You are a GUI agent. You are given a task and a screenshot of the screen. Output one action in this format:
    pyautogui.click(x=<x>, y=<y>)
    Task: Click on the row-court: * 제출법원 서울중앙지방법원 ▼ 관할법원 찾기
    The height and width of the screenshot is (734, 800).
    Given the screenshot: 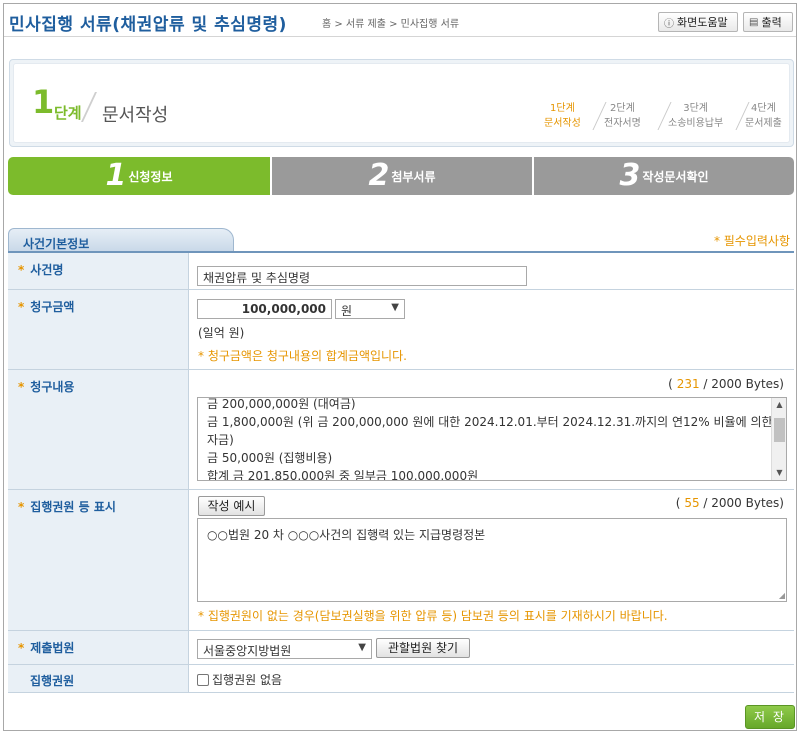 What is the action you would take?
    pyautogui.click(x=401, y=648)
    